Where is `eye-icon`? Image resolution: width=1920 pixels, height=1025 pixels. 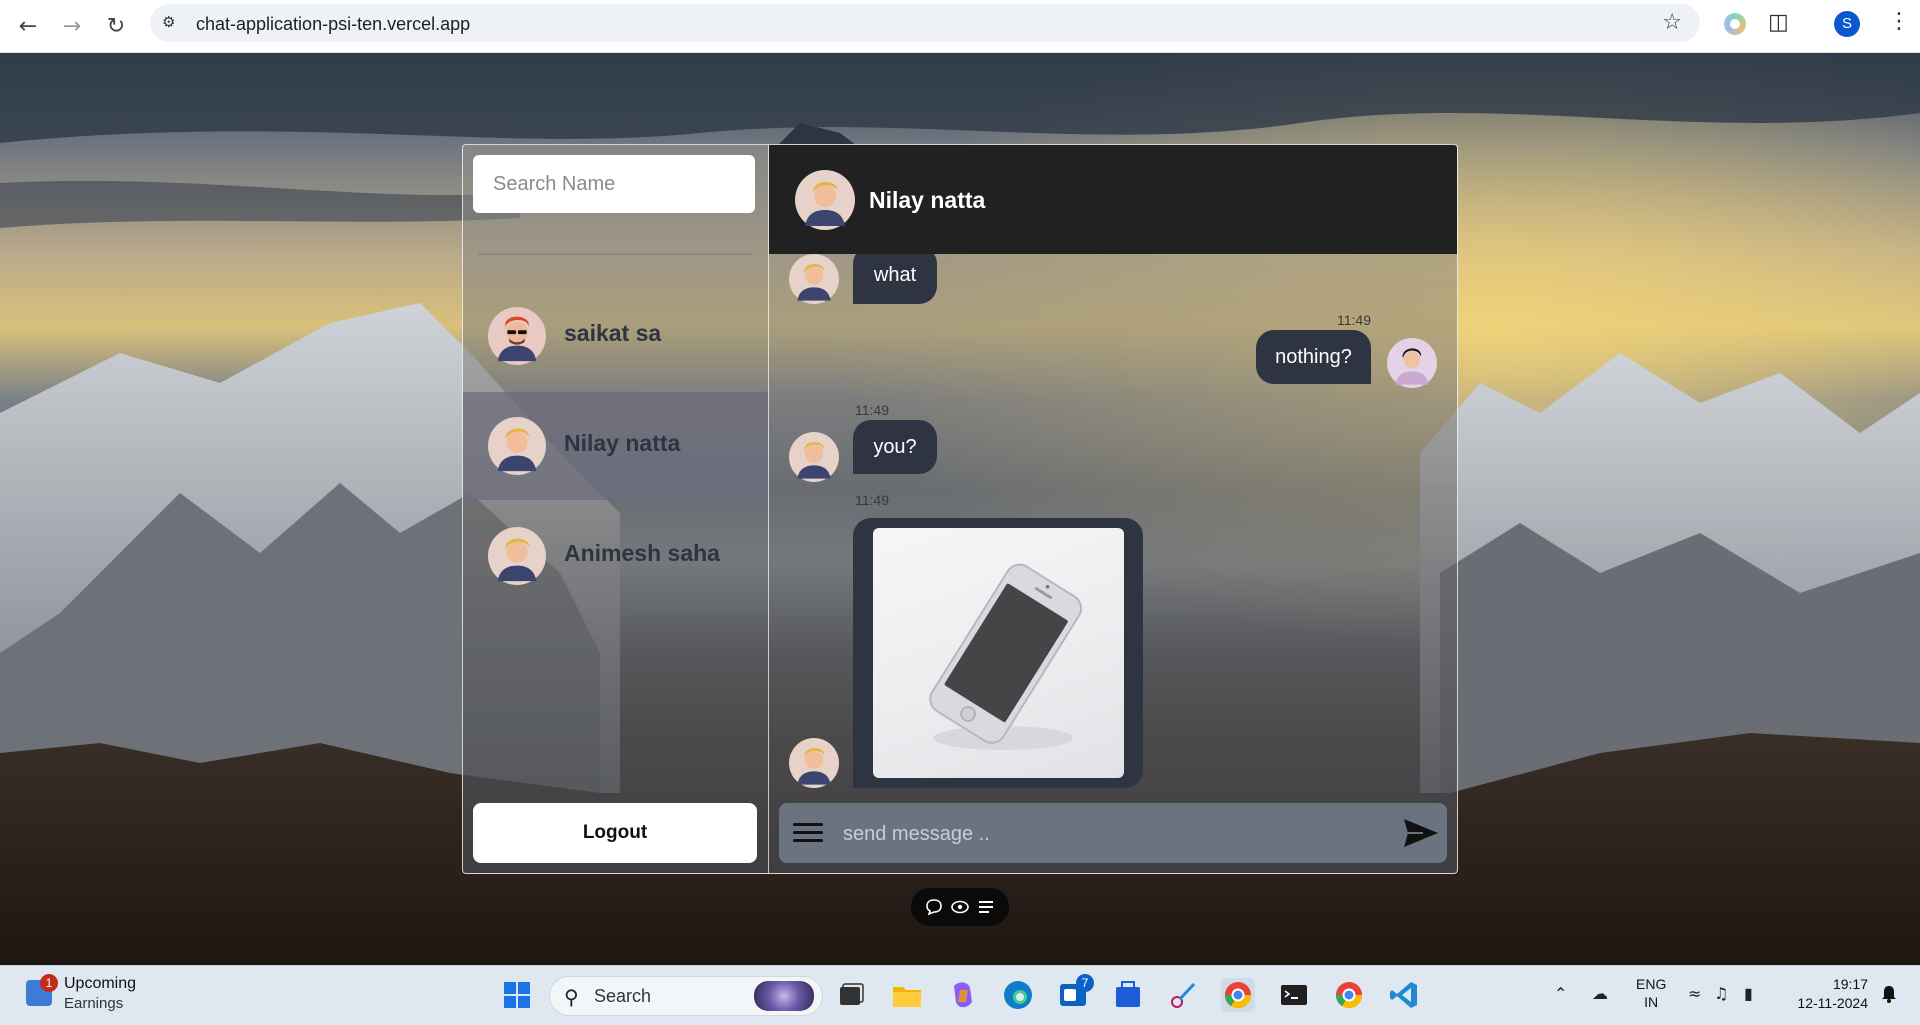
eye-icon is located at coordinates (960, 907).